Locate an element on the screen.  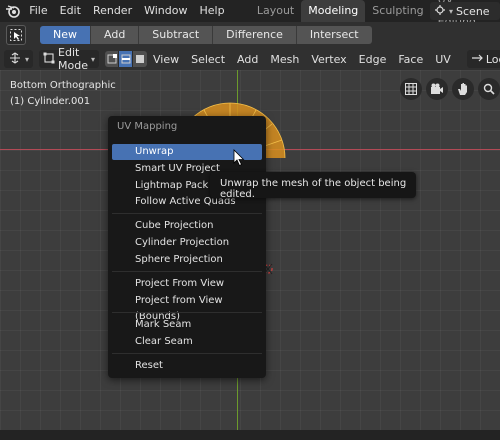
vertex-select-icon is located at coordinates (112, 59).